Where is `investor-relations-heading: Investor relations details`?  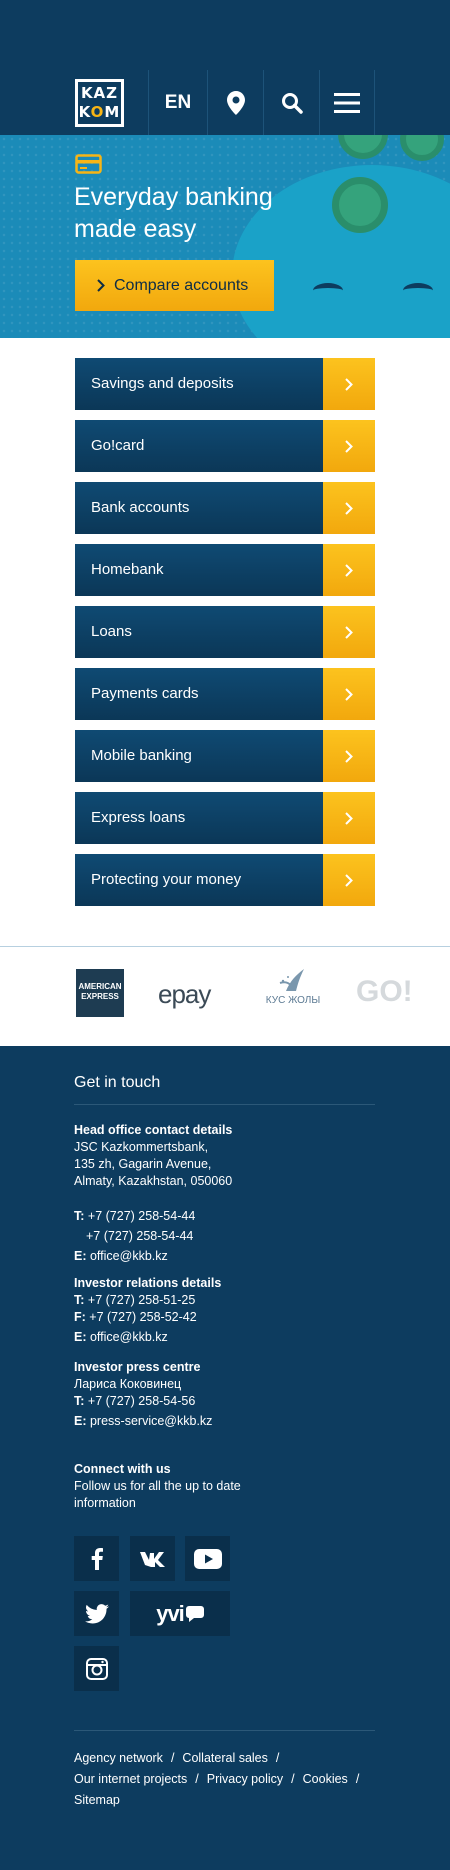
investor-relations-heading: Investor relations details is located at coordinates (148, 1283).